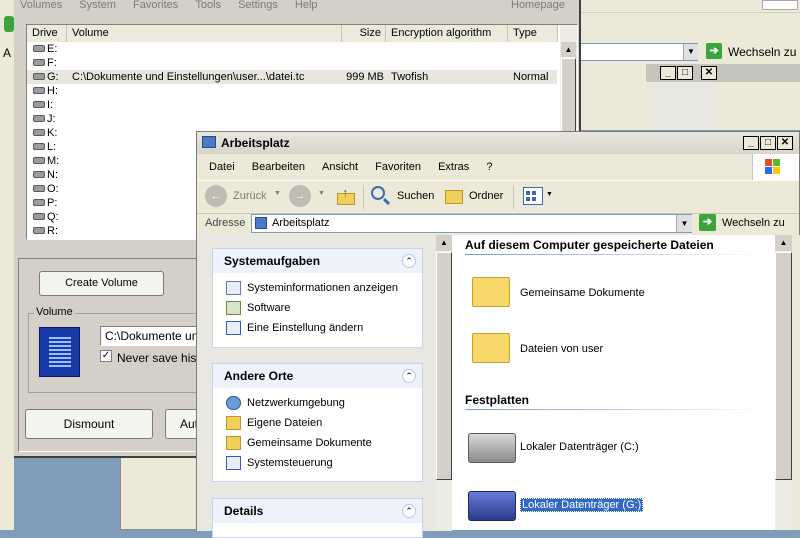  What do you see at coordinates (278, 167) in the screenshot?
I see `menu-bearbeiten: Bearbeiten` at bounding box center [278, 167].